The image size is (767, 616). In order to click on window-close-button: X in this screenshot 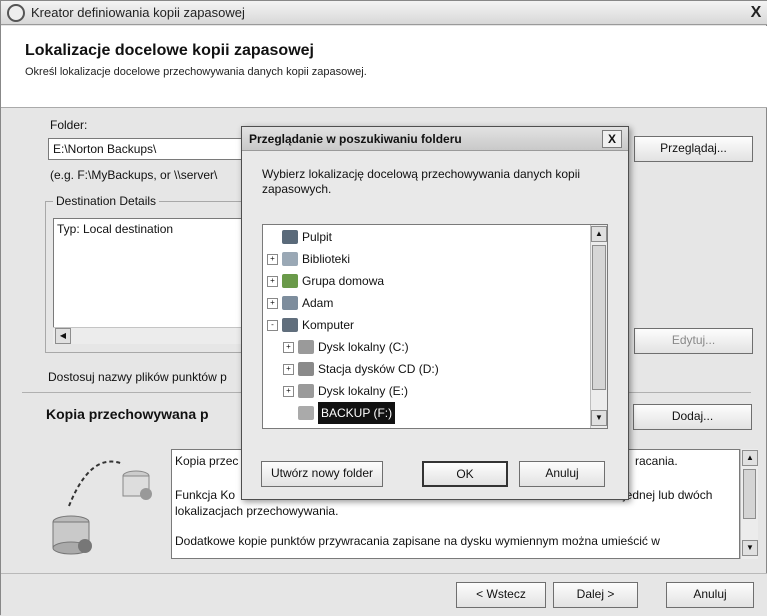, I will do `click(756, 13)`.